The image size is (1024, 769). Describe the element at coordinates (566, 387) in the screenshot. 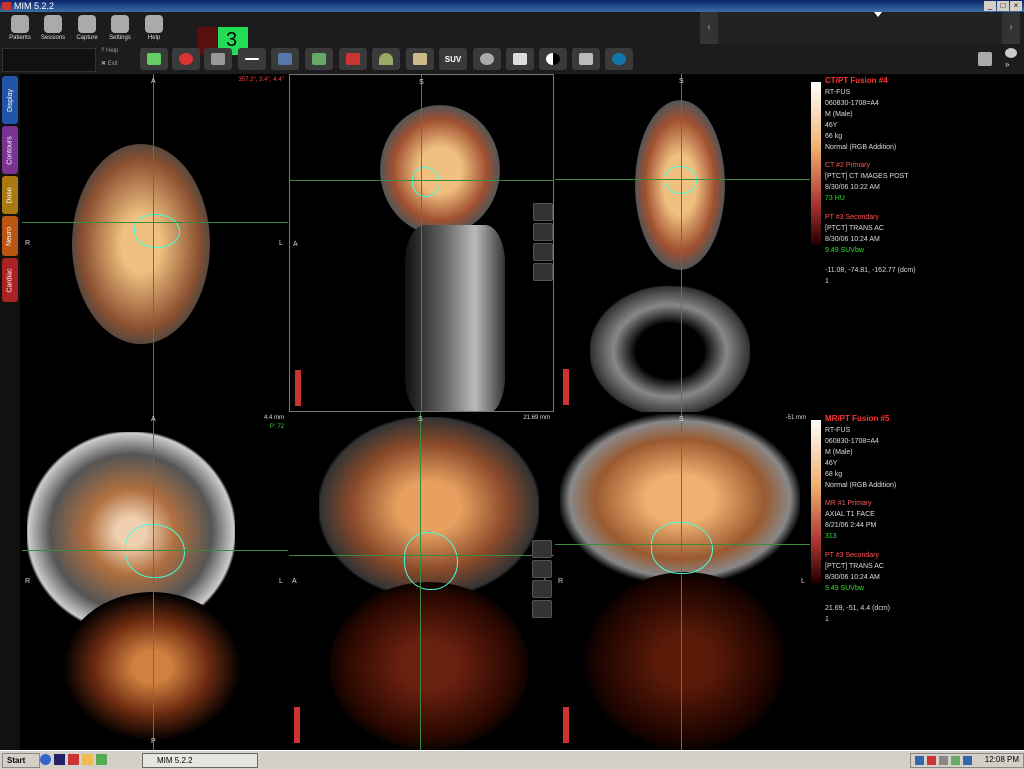

I see `body-orientation-icon` at that location.